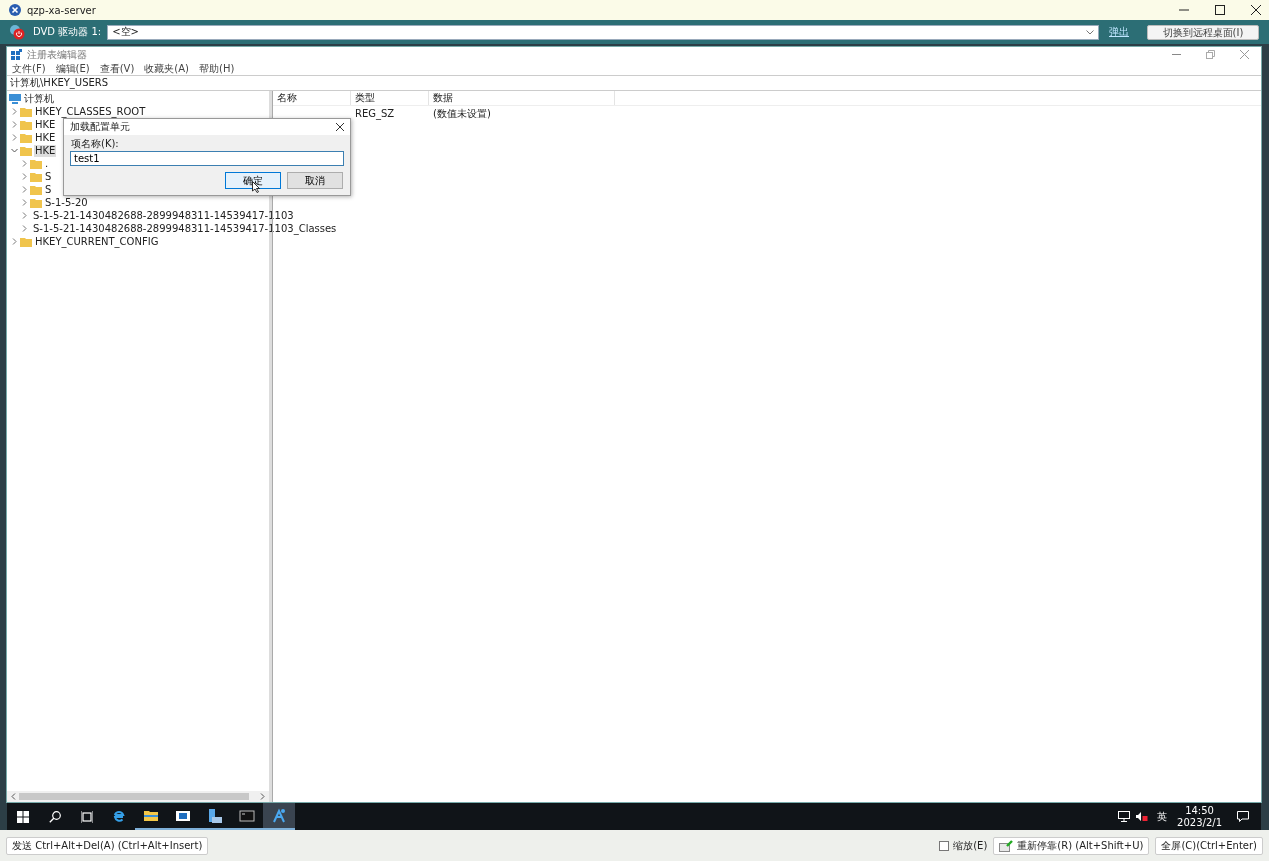 The width and height of the screenshot is (1269, 861). What do you see at coordinates (13, 796) in the screenshot?
I see `scroll-left-icon` at bounding box center [13, 796].